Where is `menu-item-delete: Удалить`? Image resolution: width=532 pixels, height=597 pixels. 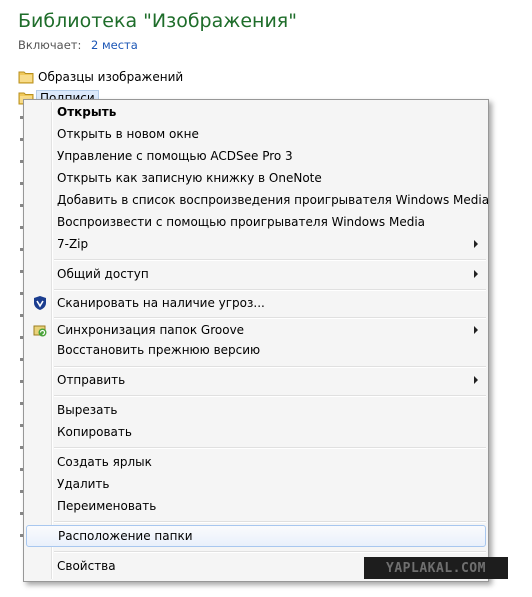 menu-item-delete: Удалить is located at coordinates (256, 484).